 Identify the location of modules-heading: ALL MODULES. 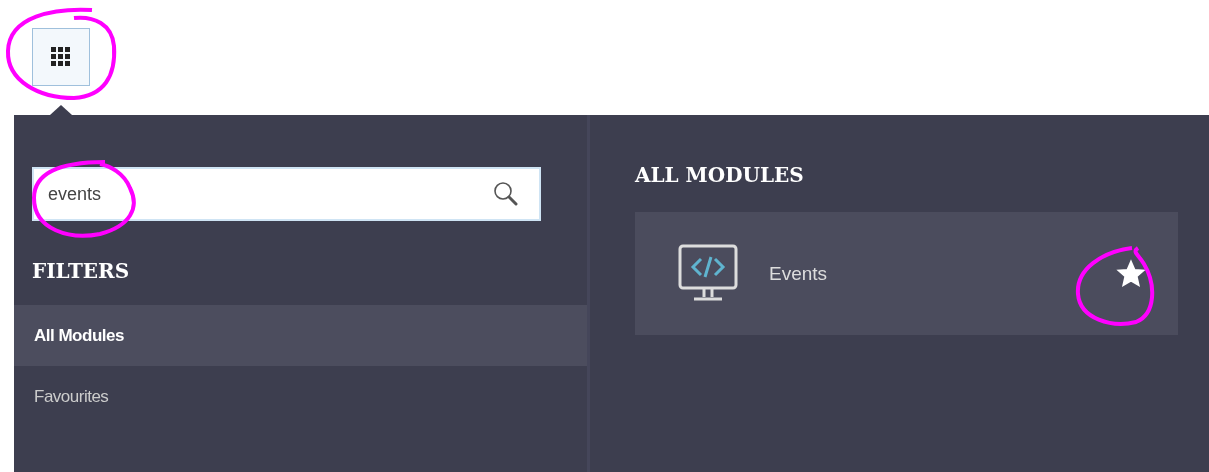
(720, 175).